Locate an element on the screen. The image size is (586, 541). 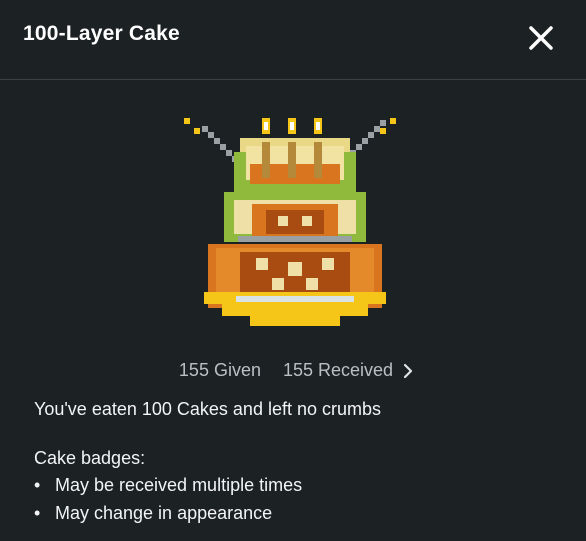
given-count: 155 Given is located at coordinates (219, 370).